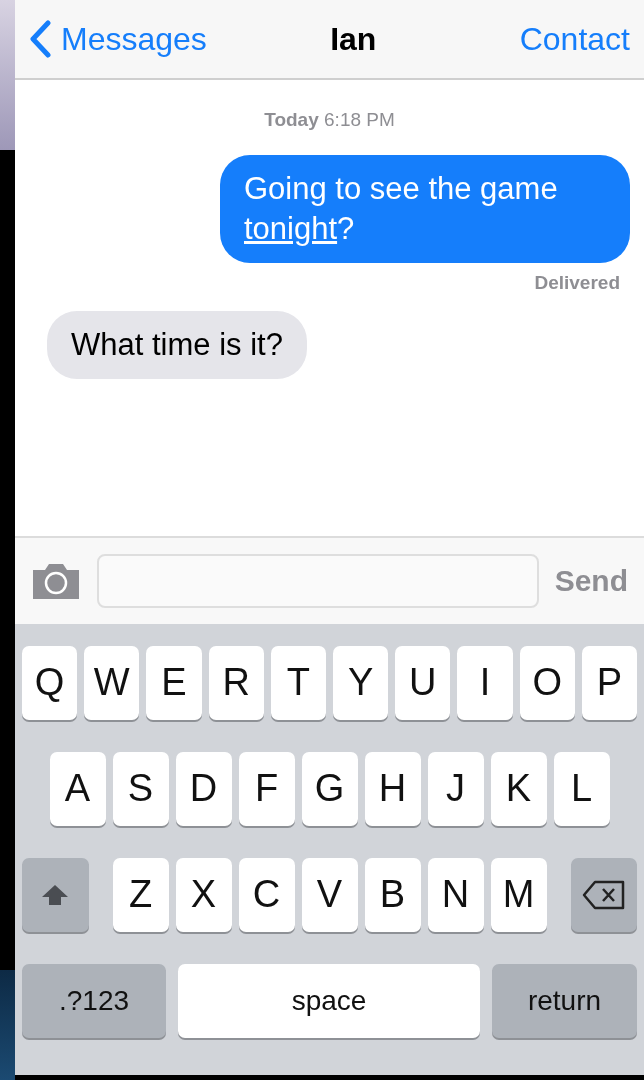 This screenshot has height=1080, width=644. What do you see at coordinates (564, 1000) in the screenshot?
I see `return-key: return` at bounding box center [564, 1000].